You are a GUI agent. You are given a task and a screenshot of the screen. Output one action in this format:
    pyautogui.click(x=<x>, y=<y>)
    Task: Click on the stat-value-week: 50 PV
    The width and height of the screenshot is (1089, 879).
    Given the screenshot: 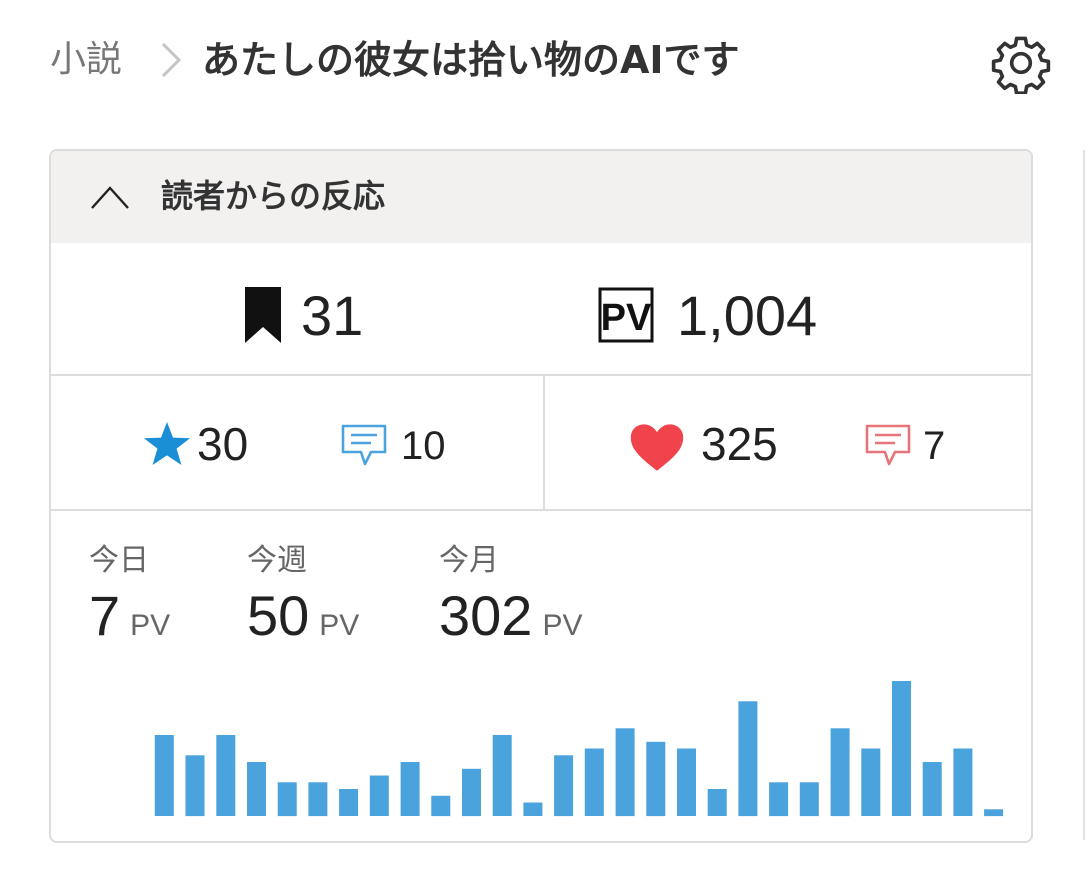 What is the action you would take?
    pyautogui.click(x=303, y=615)
    